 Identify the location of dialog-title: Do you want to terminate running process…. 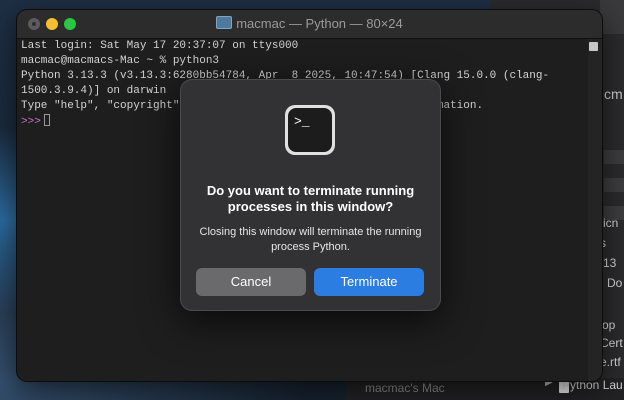
(310, 198).